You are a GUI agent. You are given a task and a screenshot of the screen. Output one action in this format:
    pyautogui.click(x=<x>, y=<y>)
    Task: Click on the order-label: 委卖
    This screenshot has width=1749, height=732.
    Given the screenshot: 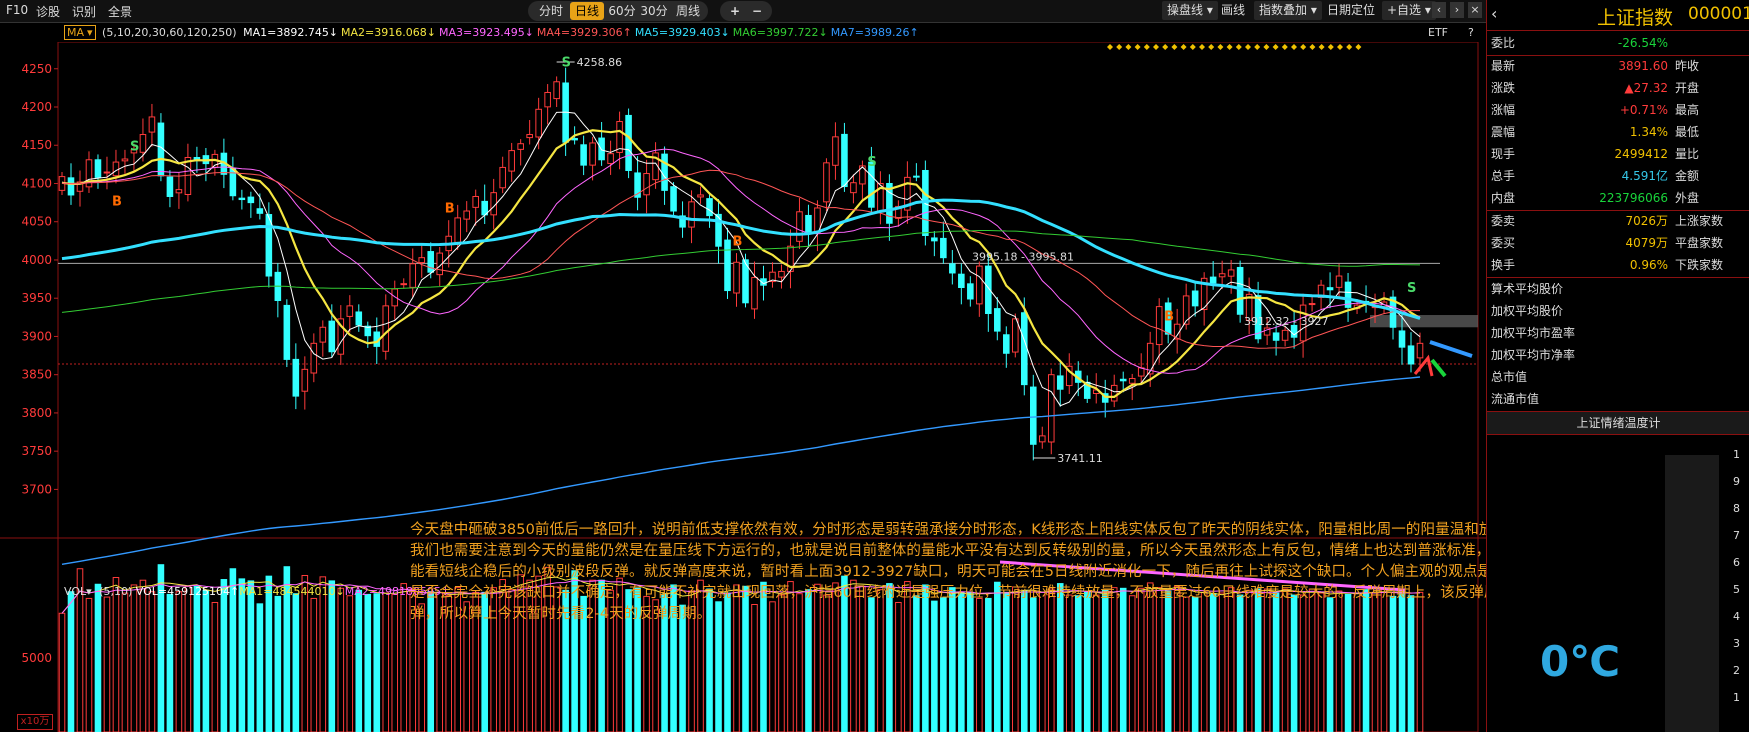 What is the action you would take?
    pyautogui.click(x=1503, y=221)
    